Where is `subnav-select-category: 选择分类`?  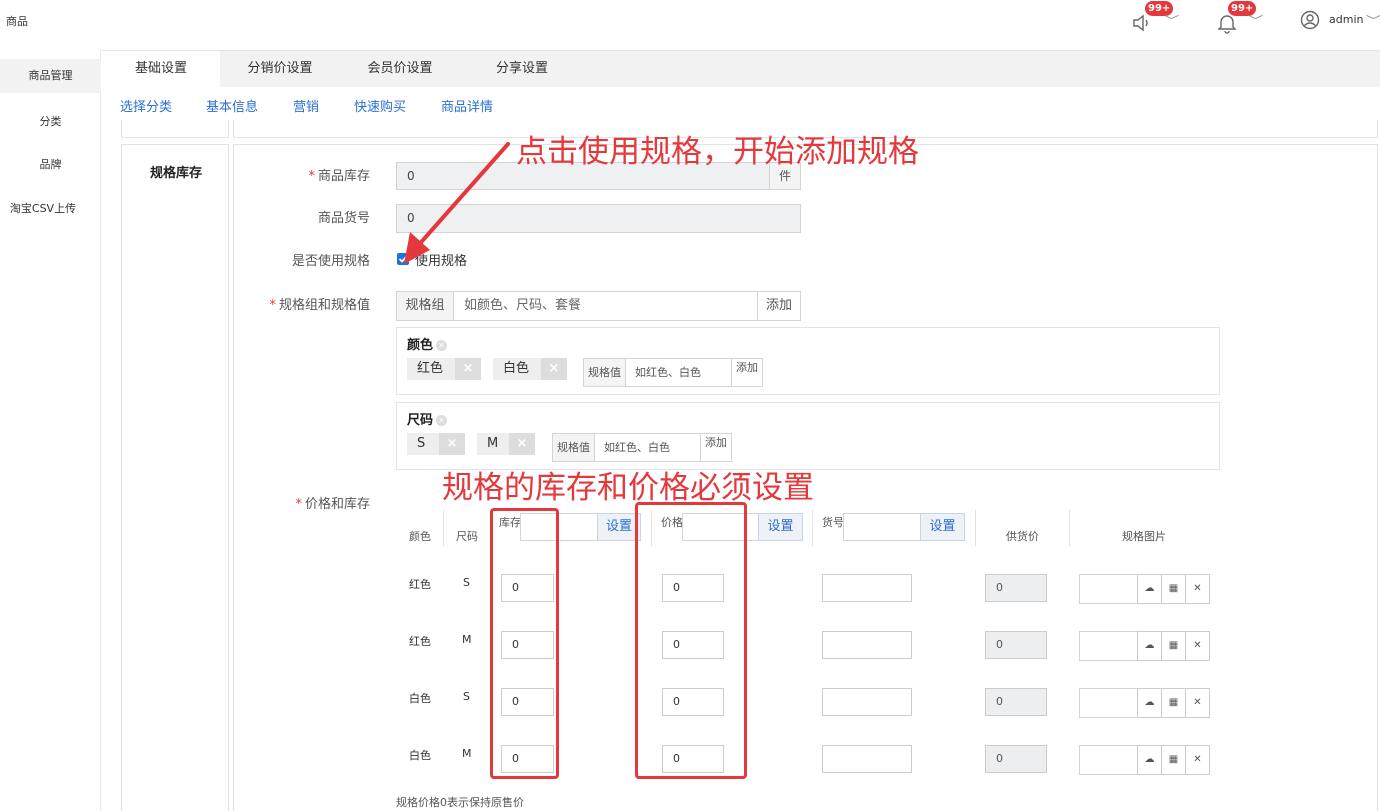
subnav-select-category: 选择分类 is located at coordinates (146, 105).